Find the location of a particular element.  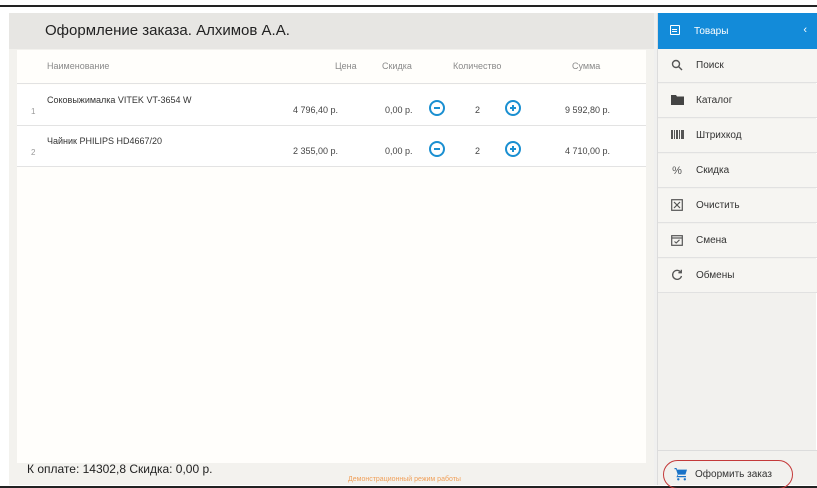

row-number: 1 is located at coordinates (33, 111).